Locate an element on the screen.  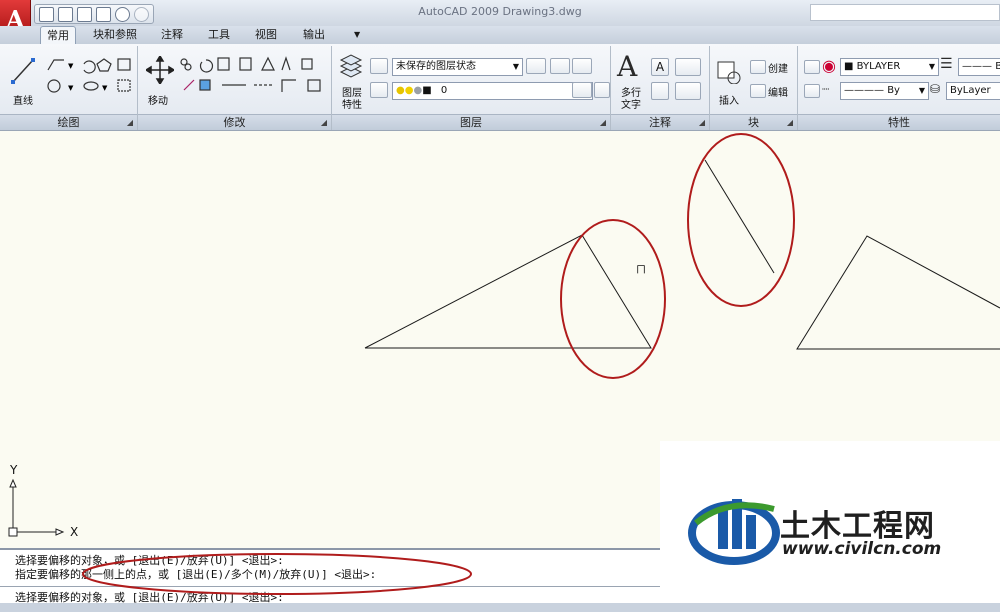
annotation-panel: A 多行 文字 A 注释 ◢ is located at coordinates (660, 88).